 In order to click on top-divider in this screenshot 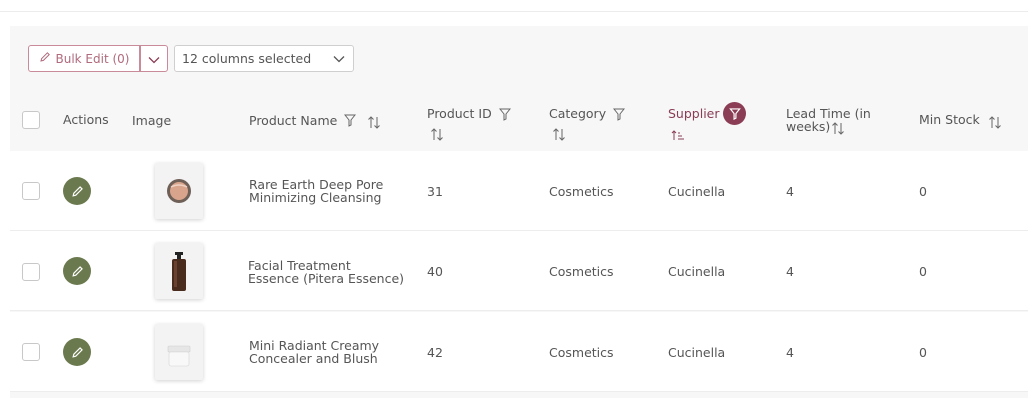, I will do `click(514, 6)`.